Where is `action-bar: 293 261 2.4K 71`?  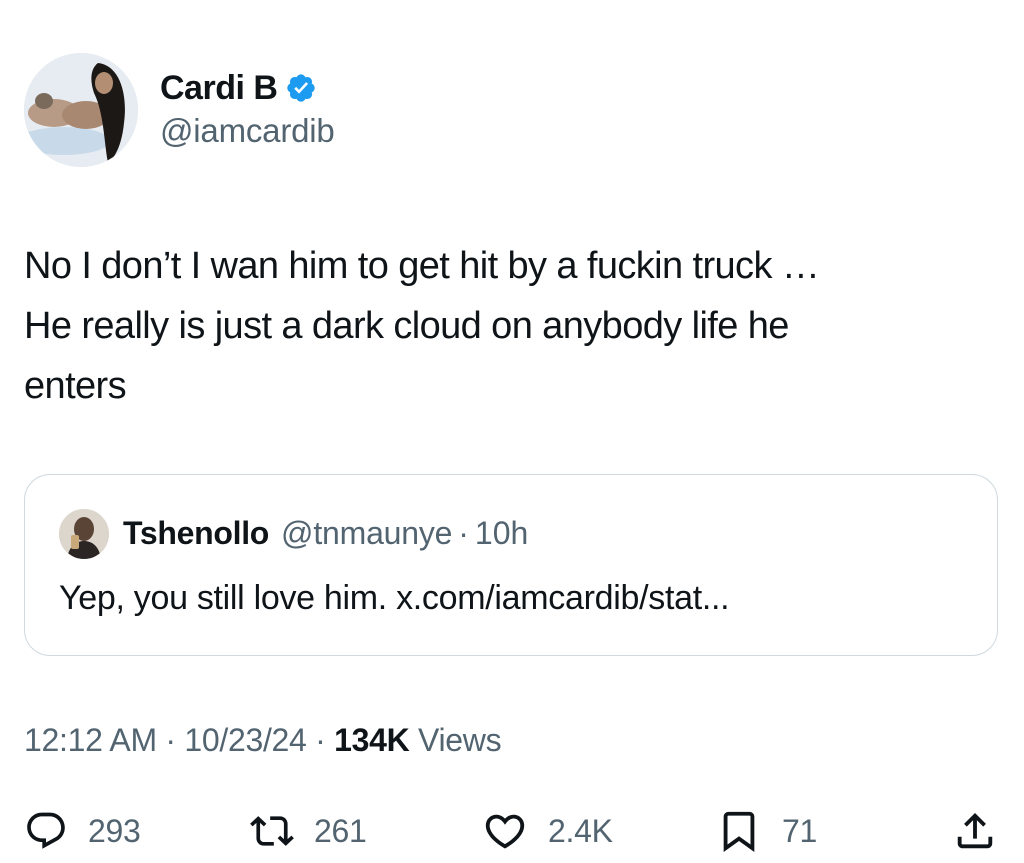
action-bar: 293 261 2.4K 71 is located at coordinates (512, 831).